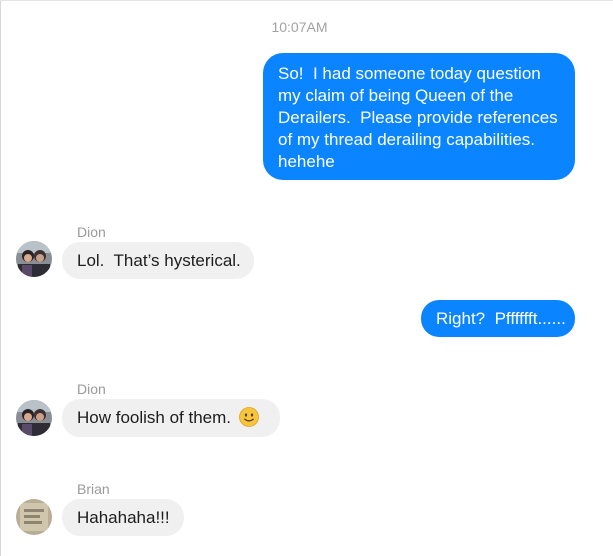  I want to click on message-timestamp: 10:07AM, so click(306, 27).